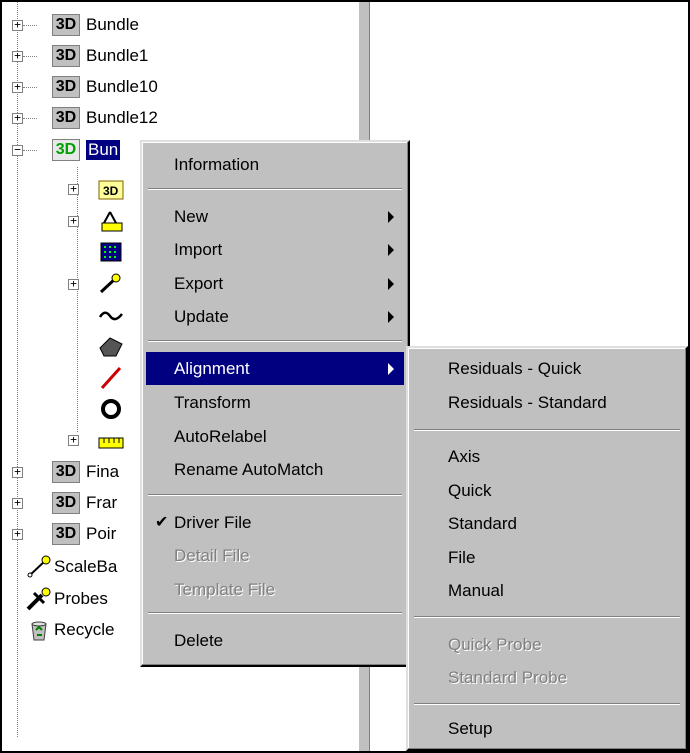 This screenshot has height=753, width=690. What do you see at coordinates (217, 164) in the screenshot?
I see `menu-item-label: Information` at bounding box center [217, 164].